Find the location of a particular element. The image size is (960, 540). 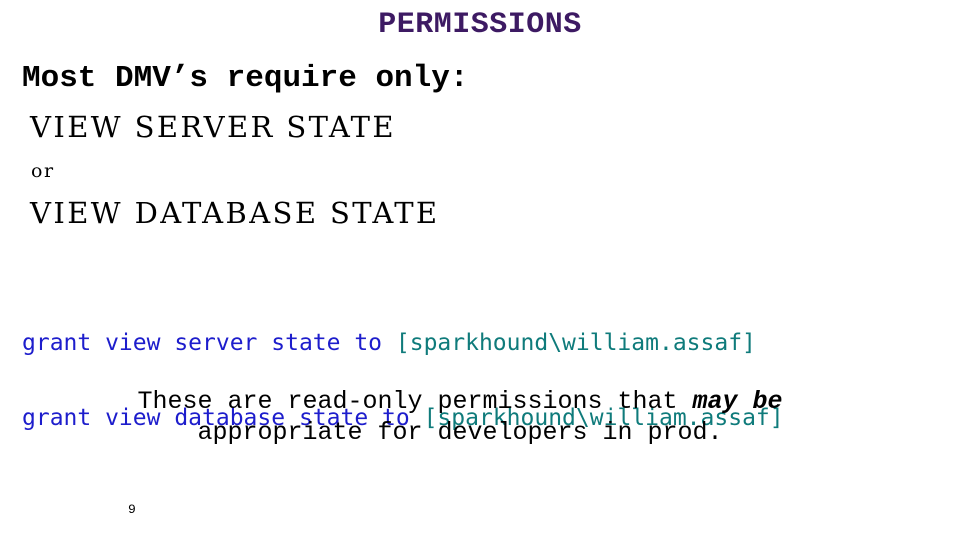

permission-view-database-state: VIEW DATABASE STATE is located at coordinates (235, 213).